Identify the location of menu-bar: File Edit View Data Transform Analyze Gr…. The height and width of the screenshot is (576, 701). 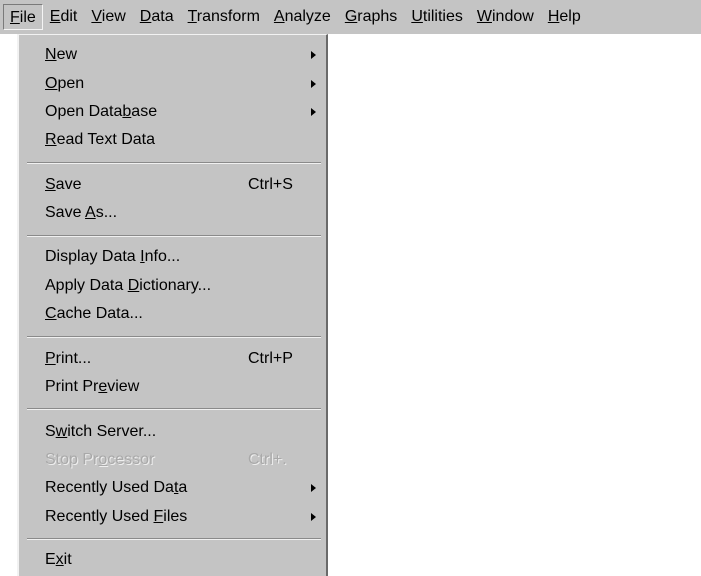
(350, 17).